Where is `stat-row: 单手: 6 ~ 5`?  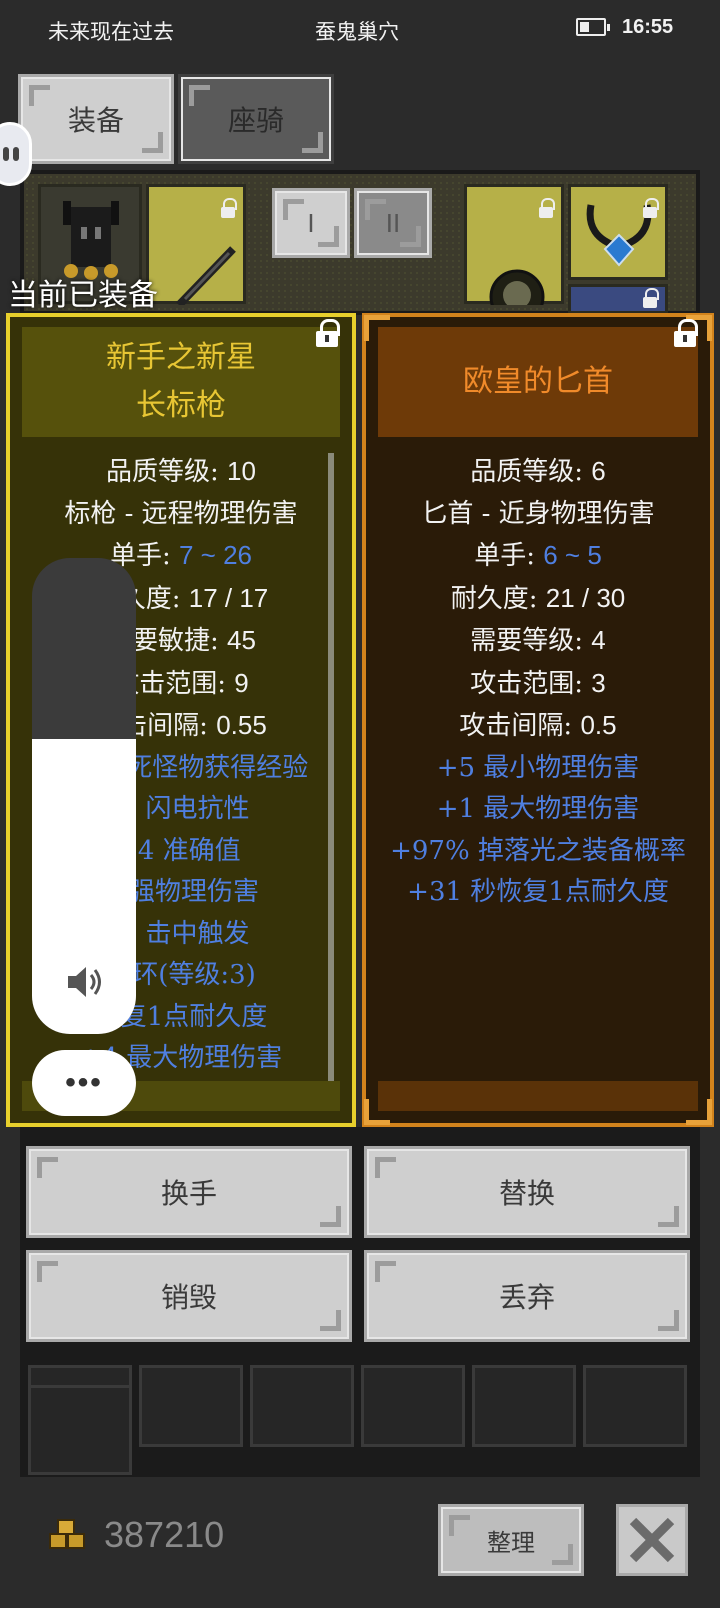
stat-row: 单手: 6 ~ 5 is located at coordinates (538, 556).